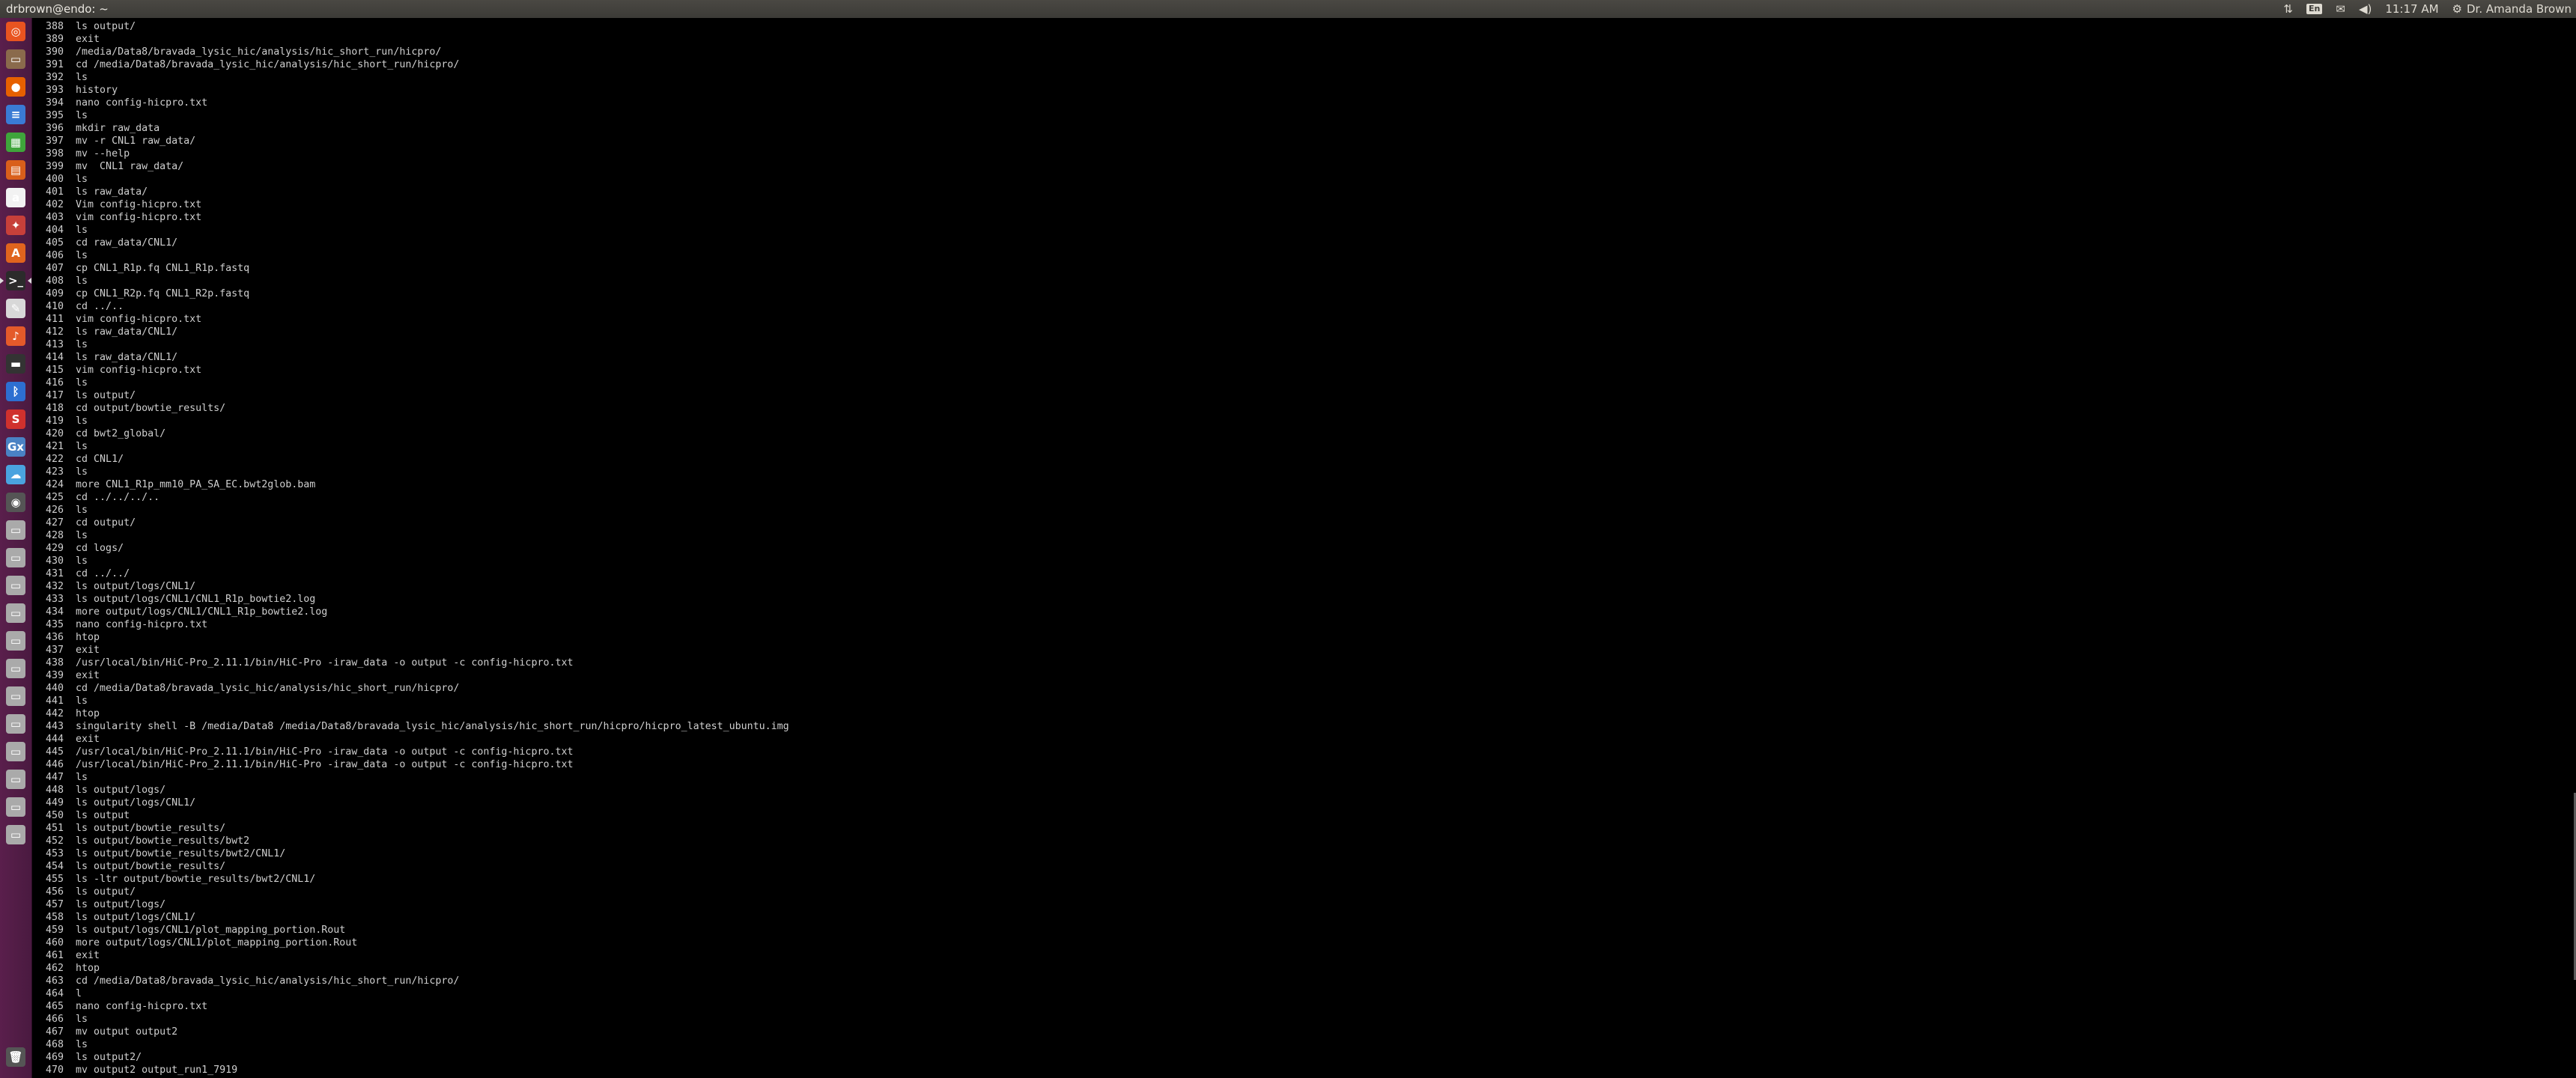  I want to click on launcher-settings: ✦, so click(15, 225).